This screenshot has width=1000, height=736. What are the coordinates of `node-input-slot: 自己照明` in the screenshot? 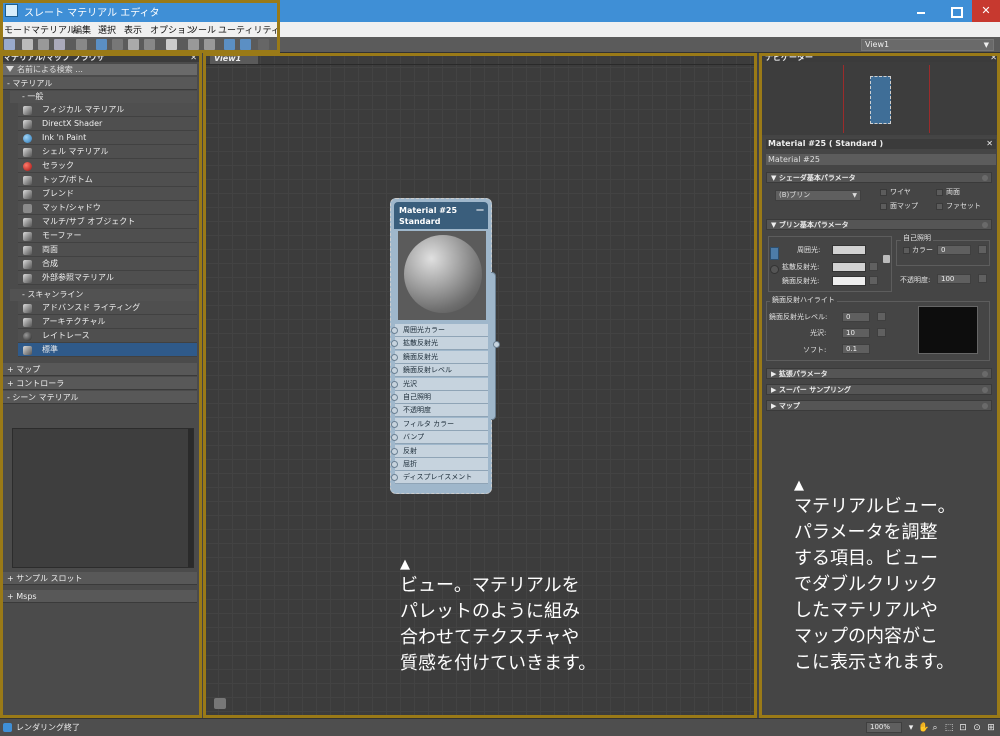 It's located at (439, 397).